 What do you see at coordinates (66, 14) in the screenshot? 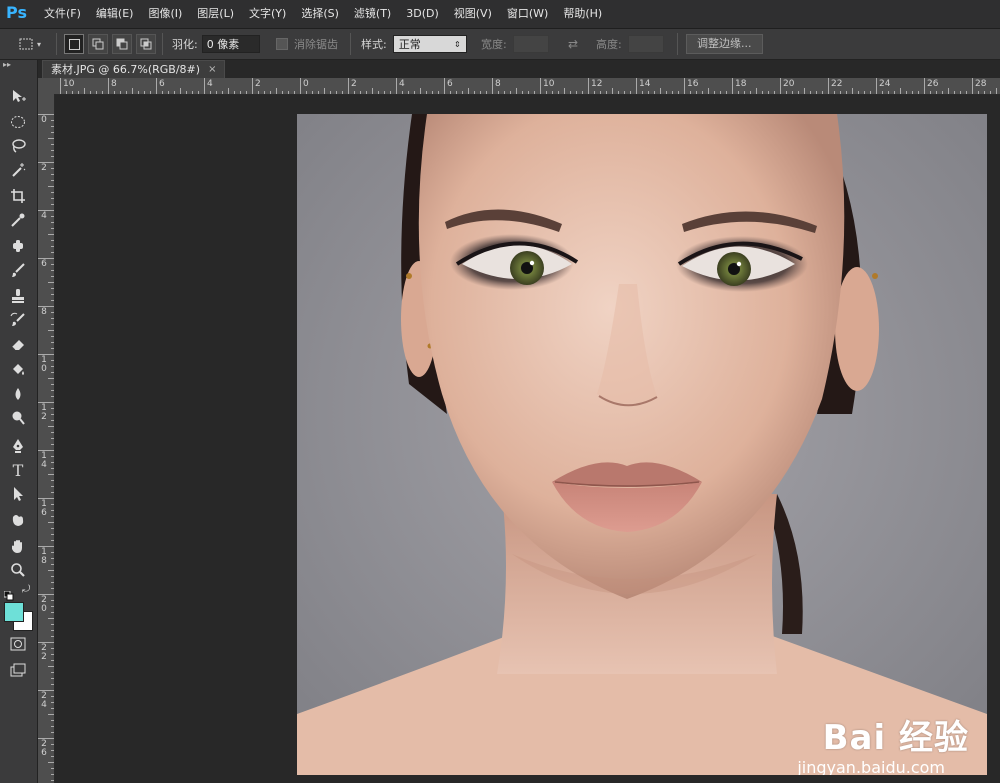
I see `menu-item-0: 文件(F)` at bounding box center [66, 14].